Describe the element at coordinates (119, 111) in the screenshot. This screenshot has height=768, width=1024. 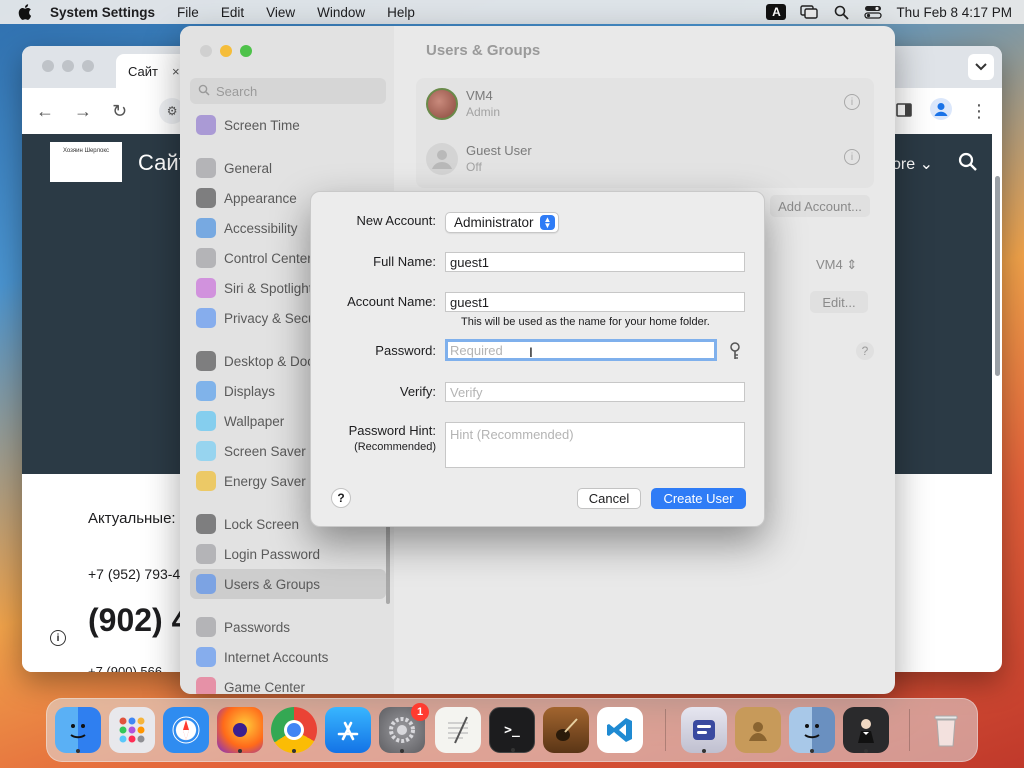
I see `reload-icon: ↻` at that location.